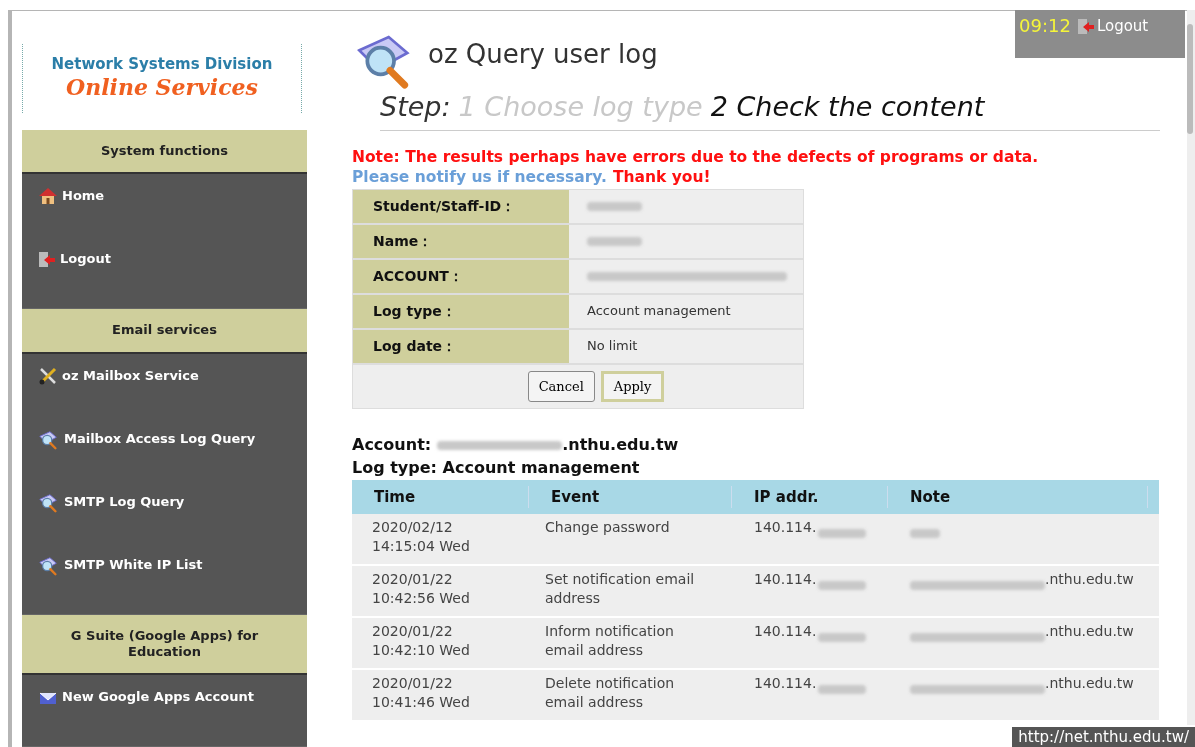 This screenshot has width=1195, height=747. What do you see at coordinates (561, 386) in the screenshot?
I see `form-button: Cancel` at bounding box center [561, 386].